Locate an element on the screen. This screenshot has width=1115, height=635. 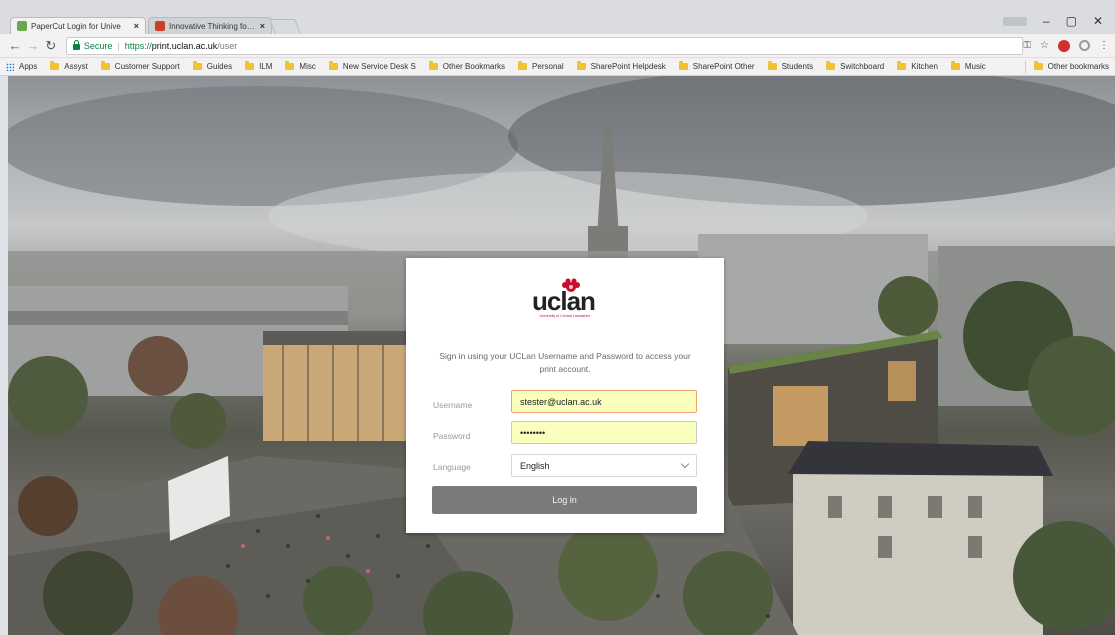
other-bookmarks: Other bookmarks is located at coordinates (1066, 66).